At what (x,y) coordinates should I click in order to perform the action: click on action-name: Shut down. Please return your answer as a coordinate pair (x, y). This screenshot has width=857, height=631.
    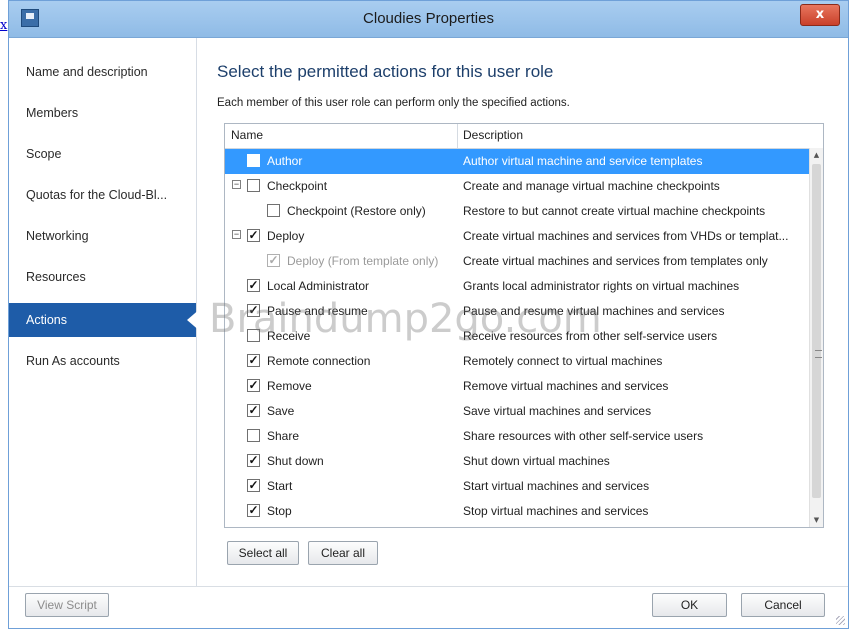
    Looking at the image, I should click on (295, 461).